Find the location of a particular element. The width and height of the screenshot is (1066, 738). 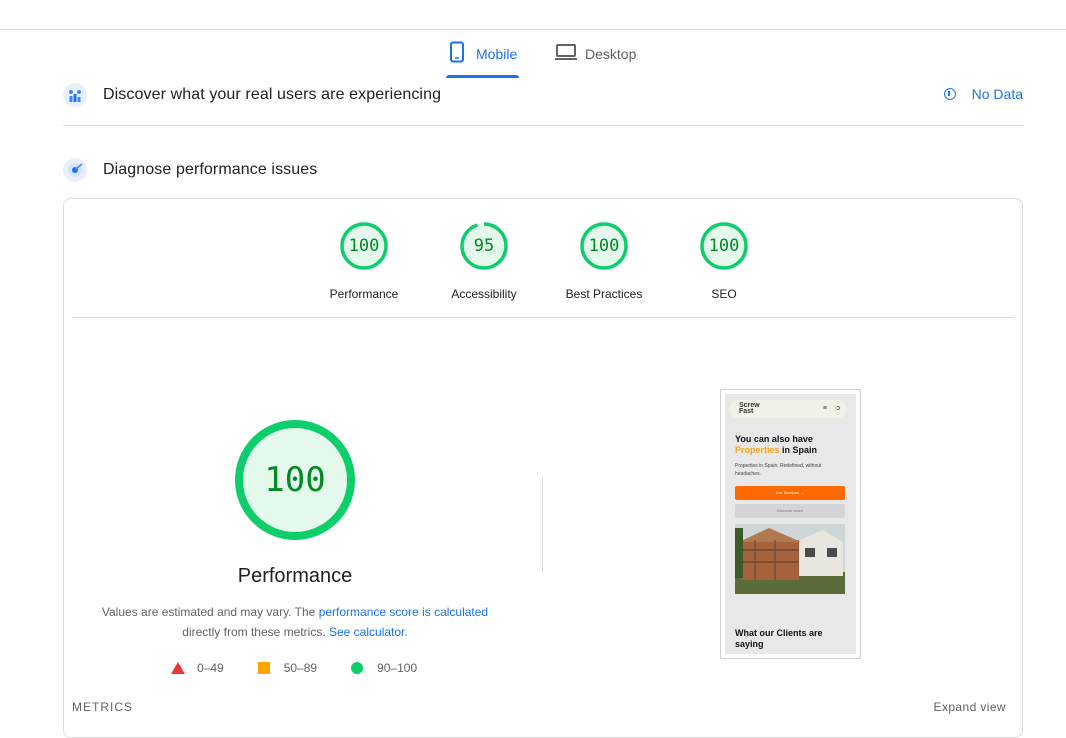

tab-desktop: Desktop is located at coordinates (595, 59).